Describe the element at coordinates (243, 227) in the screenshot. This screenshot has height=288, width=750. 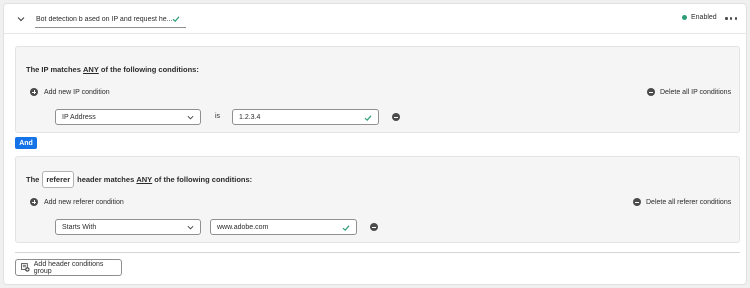
I see `referer-value-text: www.adobe.com` at that location.